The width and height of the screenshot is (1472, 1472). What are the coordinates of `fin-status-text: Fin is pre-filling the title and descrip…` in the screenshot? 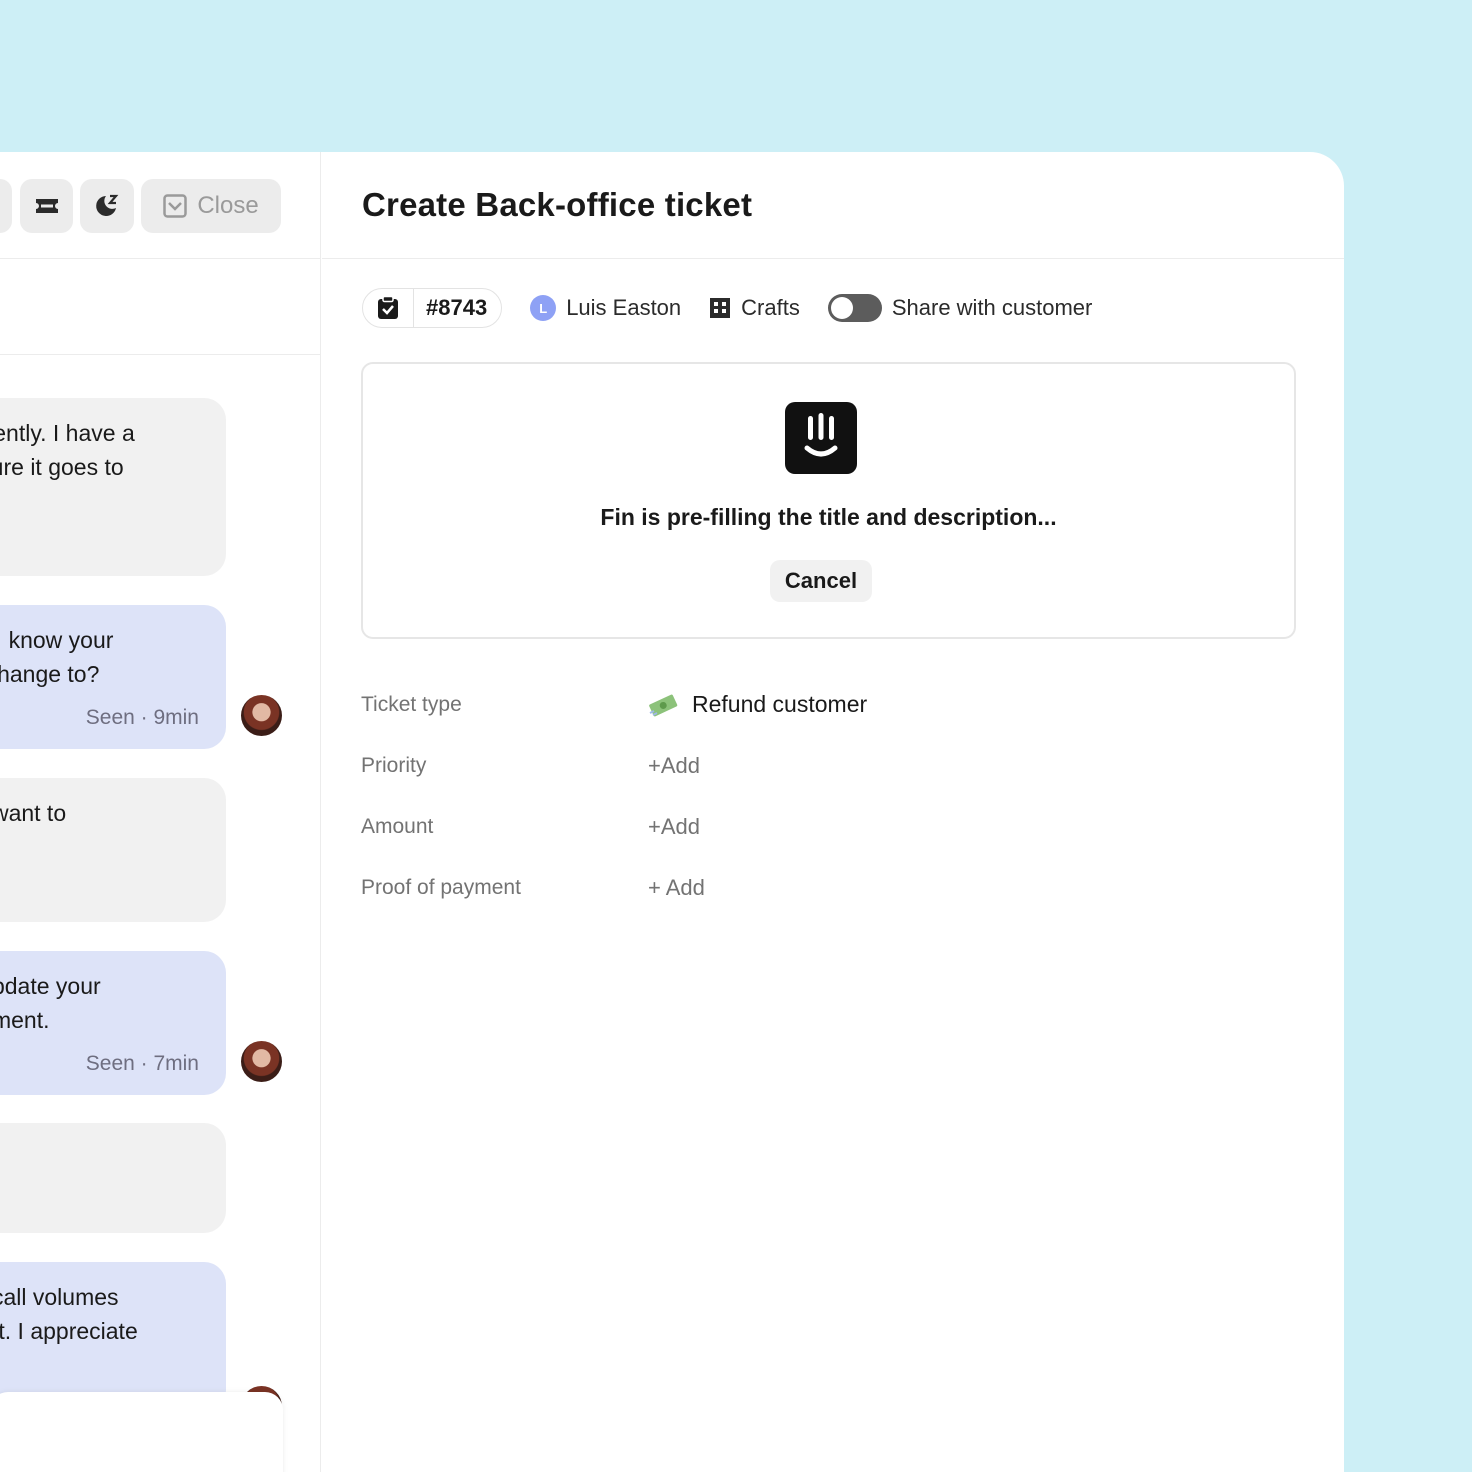 It's located at (828, 517).